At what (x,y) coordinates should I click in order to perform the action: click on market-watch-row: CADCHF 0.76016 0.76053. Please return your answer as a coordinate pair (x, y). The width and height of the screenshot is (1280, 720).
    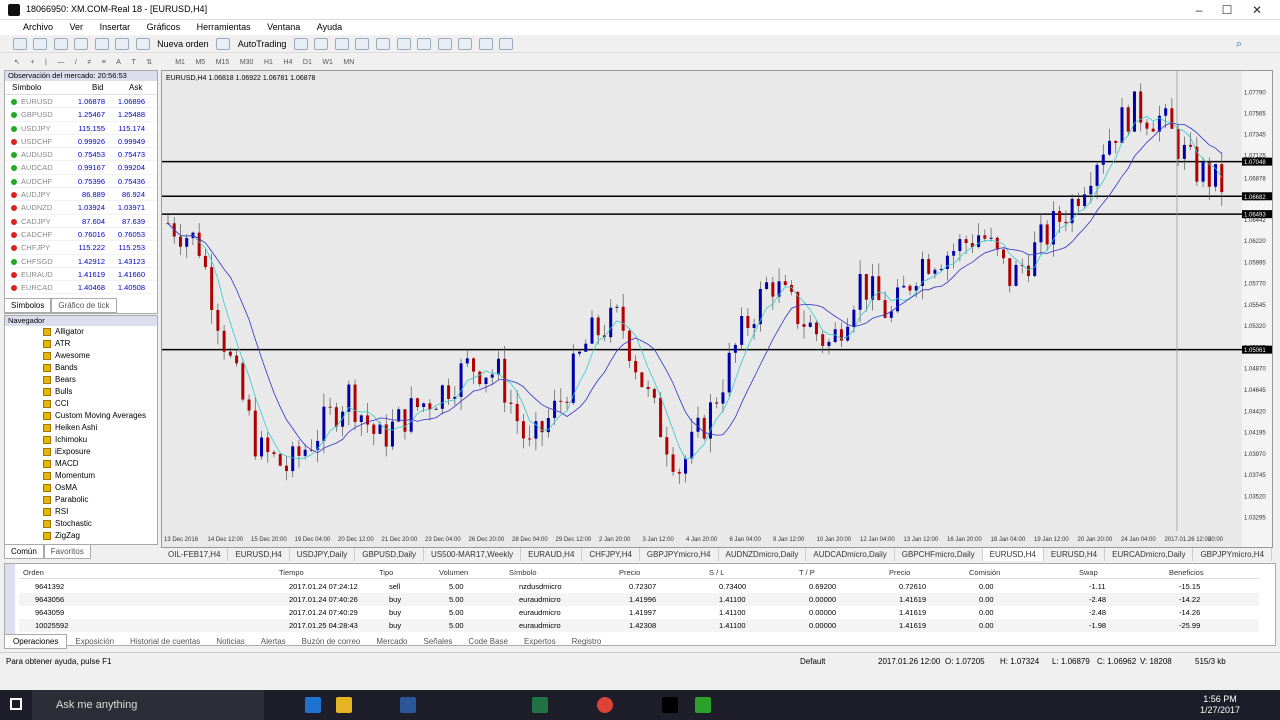
    Looking at the image, I should click on (81, 235).